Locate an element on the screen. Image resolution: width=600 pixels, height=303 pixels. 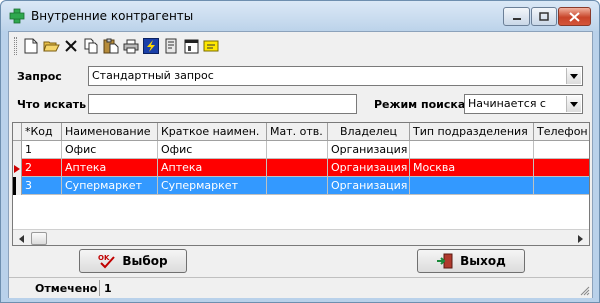
new-document-icon is located at coordinates (31, 46).